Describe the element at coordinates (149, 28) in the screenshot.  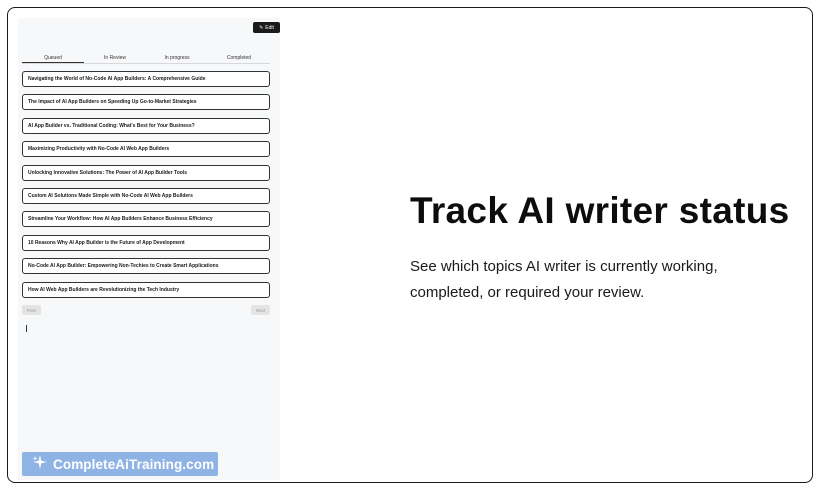
I see `panel-toolbar: ✎ Edit` at that location.